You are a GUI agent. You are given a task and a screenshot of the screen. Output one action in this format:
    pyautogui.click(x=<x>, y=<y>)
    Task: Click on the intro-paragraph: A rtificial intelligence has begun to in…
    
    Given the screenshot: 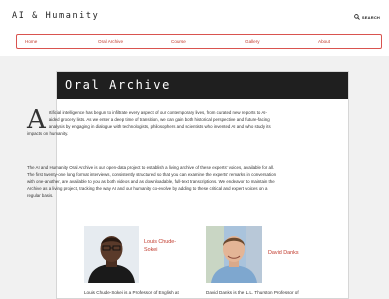 What is the action you would take?
    pyautogui.click(x=152, y=121)
    